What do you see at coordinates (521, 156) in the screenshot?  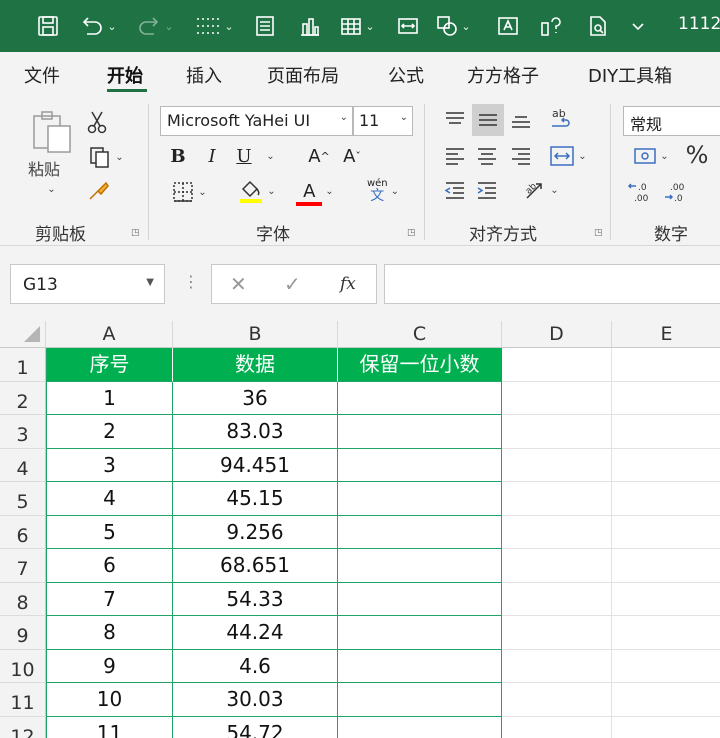 I see `align-right-icon` at bounding box center [521, 156].